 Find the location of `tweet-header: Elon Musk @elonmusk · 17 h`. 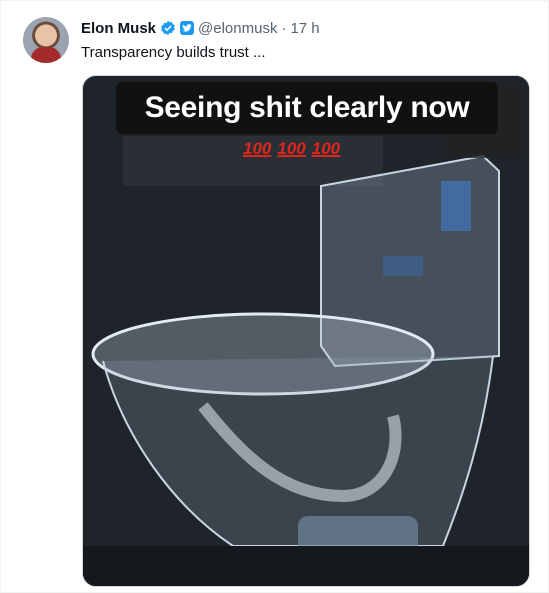

tweet-header: Elon Musk @elonmusk · 17 h is located at coordinates (200, 28).